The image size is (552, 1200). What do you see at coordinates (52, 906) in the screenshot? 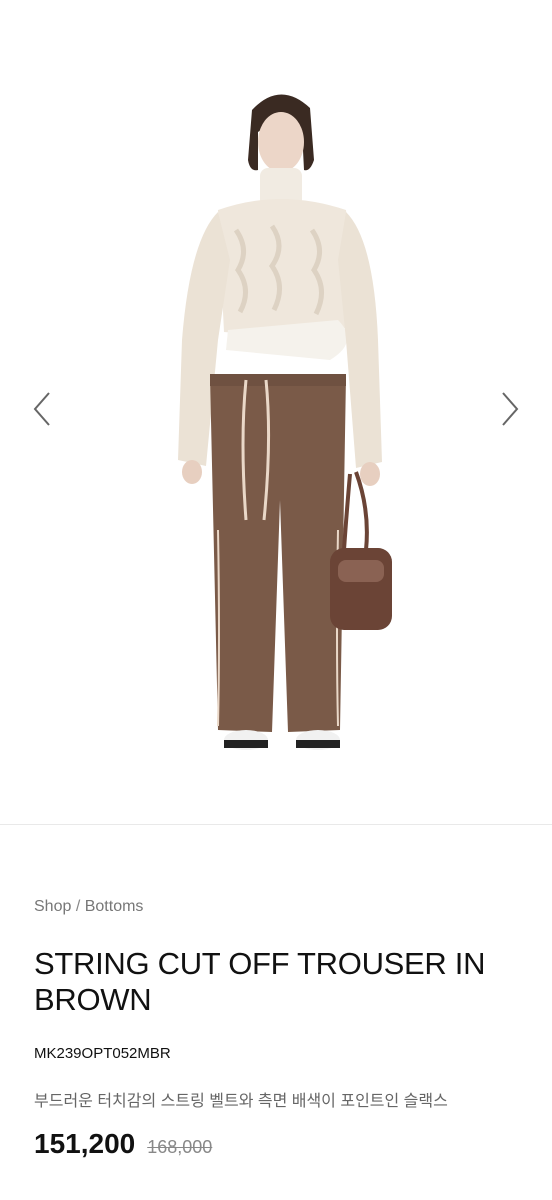
I see `breadcrumb-shop-link: Shop` at bounding box center [52, 906].